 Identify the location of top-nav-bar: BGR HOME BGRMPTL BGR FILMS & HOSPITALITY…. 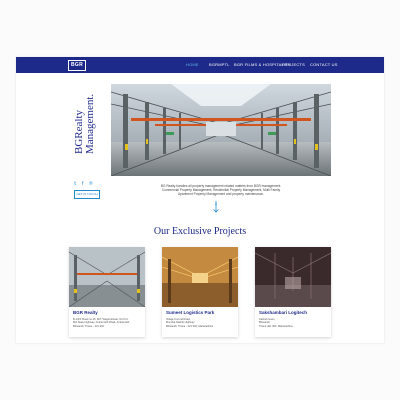
(200, 65).